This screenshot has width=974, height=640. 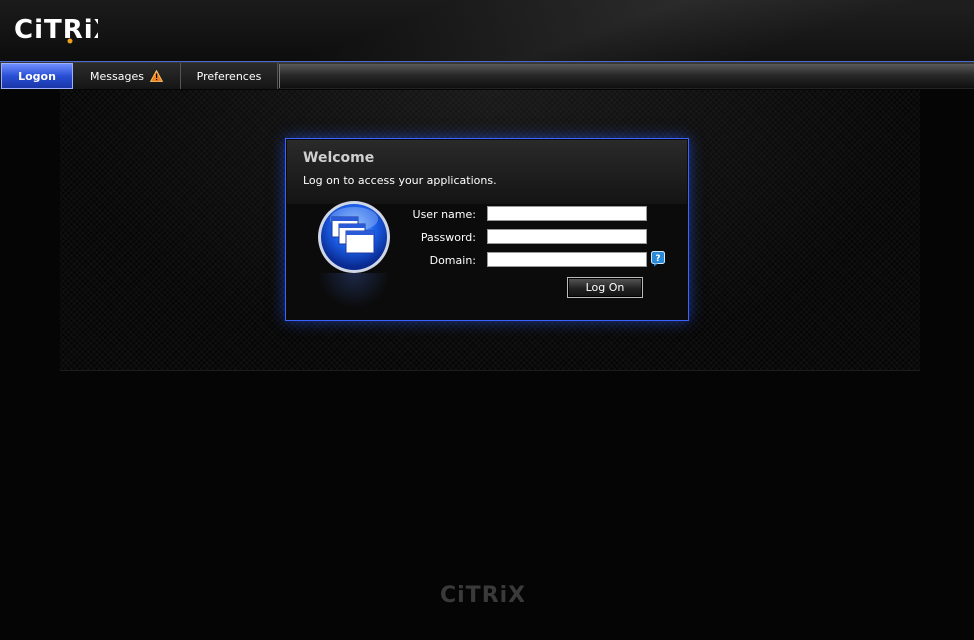 I want to click on warning-icon, so click(x=156, y=76).